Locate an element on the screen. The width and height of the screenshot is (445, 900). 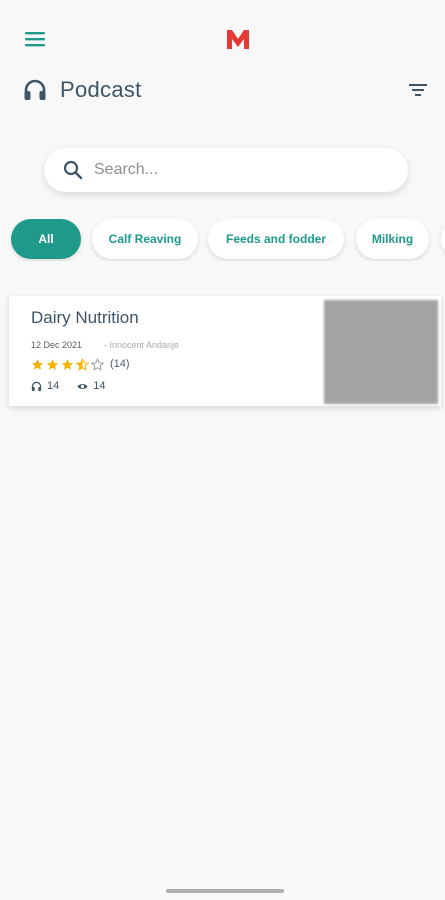
hamburger-menu-icon is located at coordinates (35, 39).